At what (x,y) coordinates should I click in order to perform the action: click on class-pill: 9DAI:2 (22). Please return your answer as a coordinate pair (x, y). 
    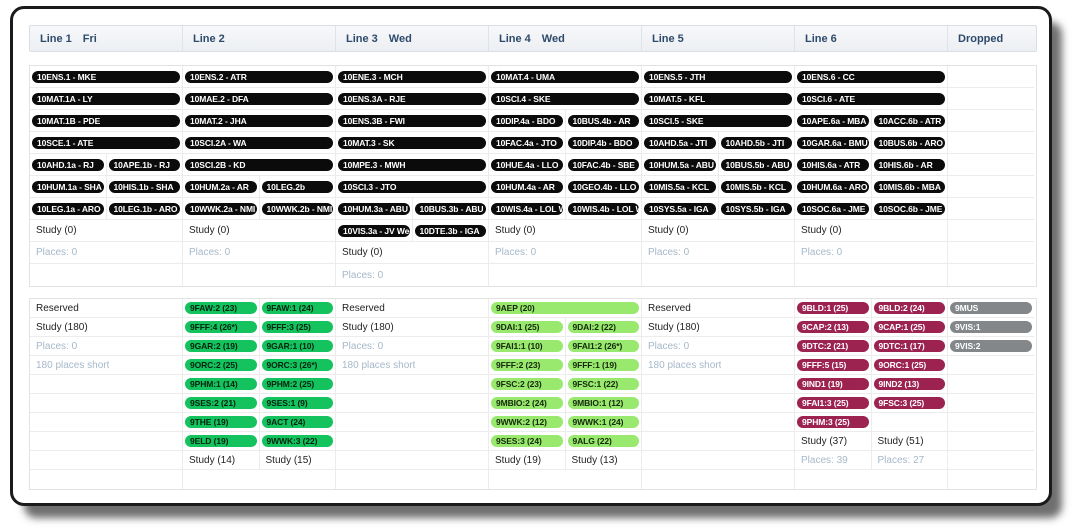
    Looking at the image, I should click on (603, 327).